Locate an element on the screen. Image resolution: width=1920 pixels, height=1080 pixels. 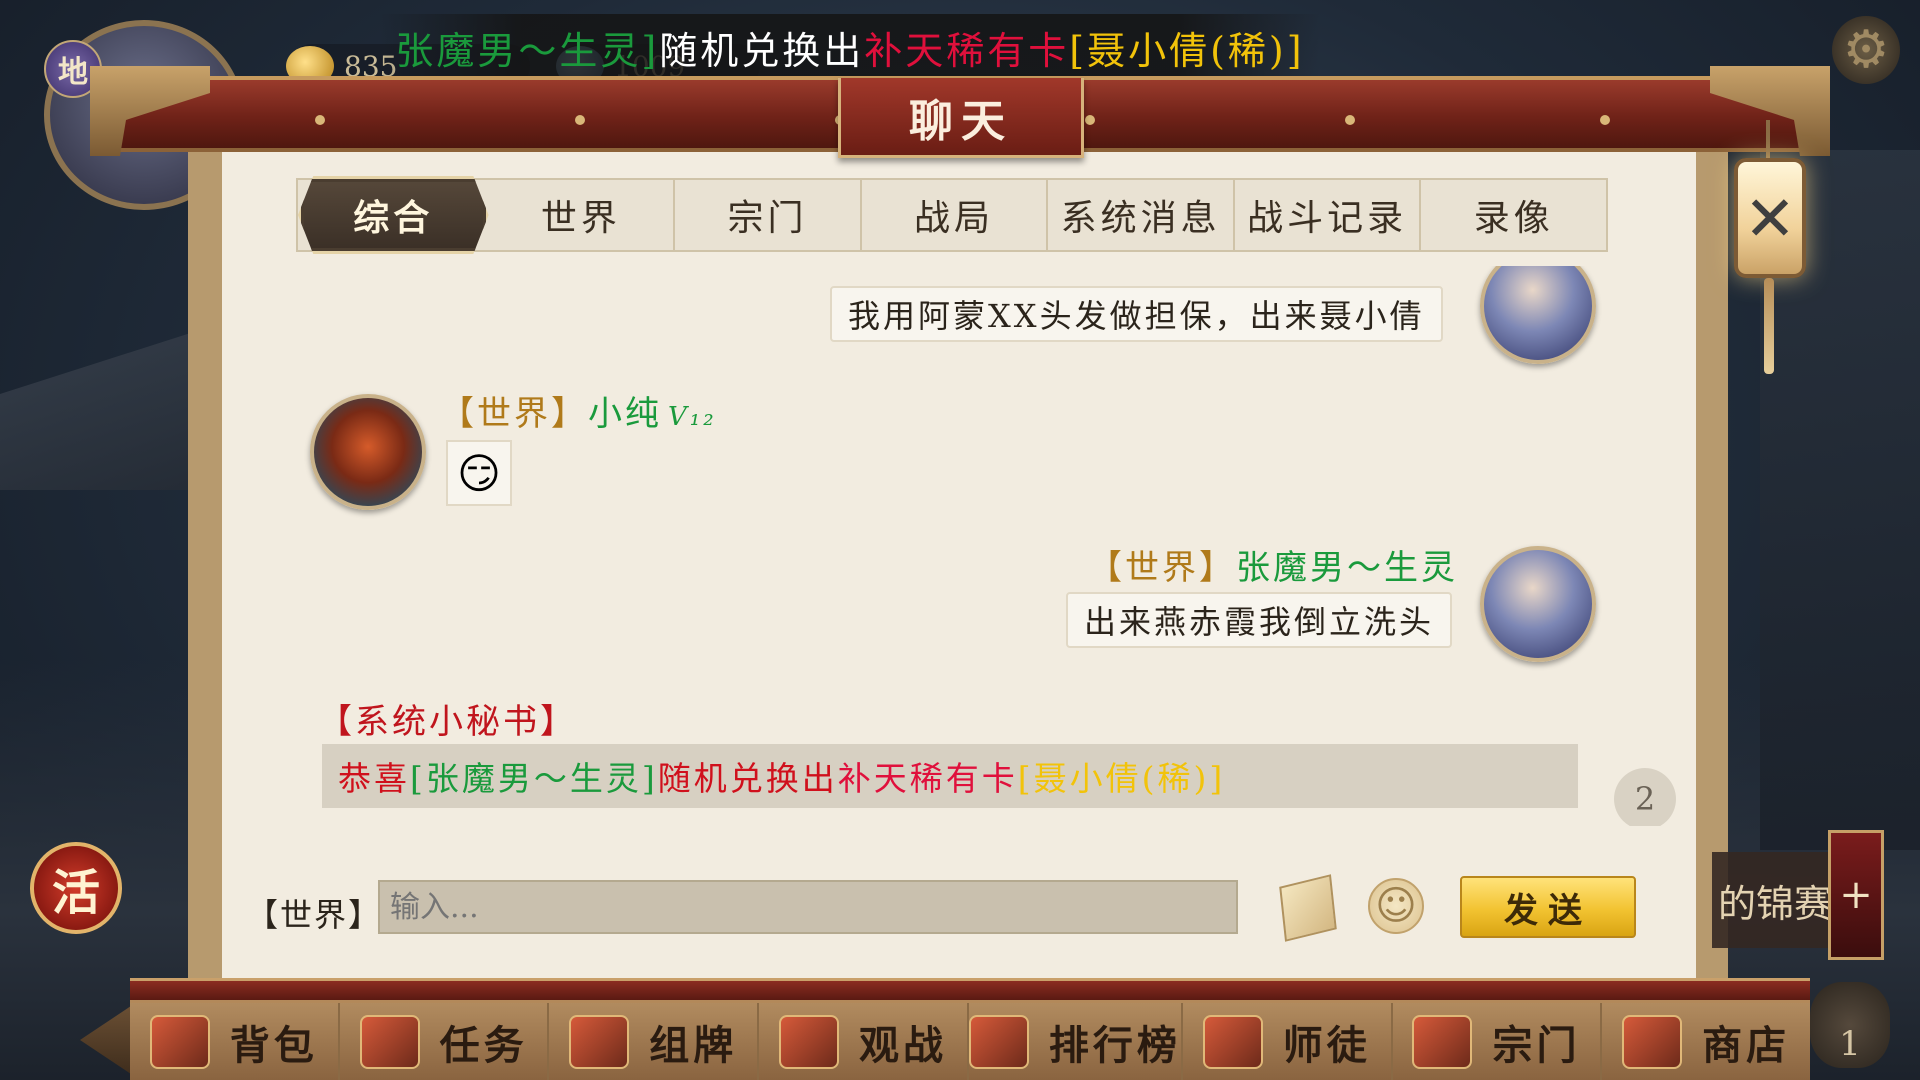
vip-badge: V₁₂ is located at coordinates (692, 417).